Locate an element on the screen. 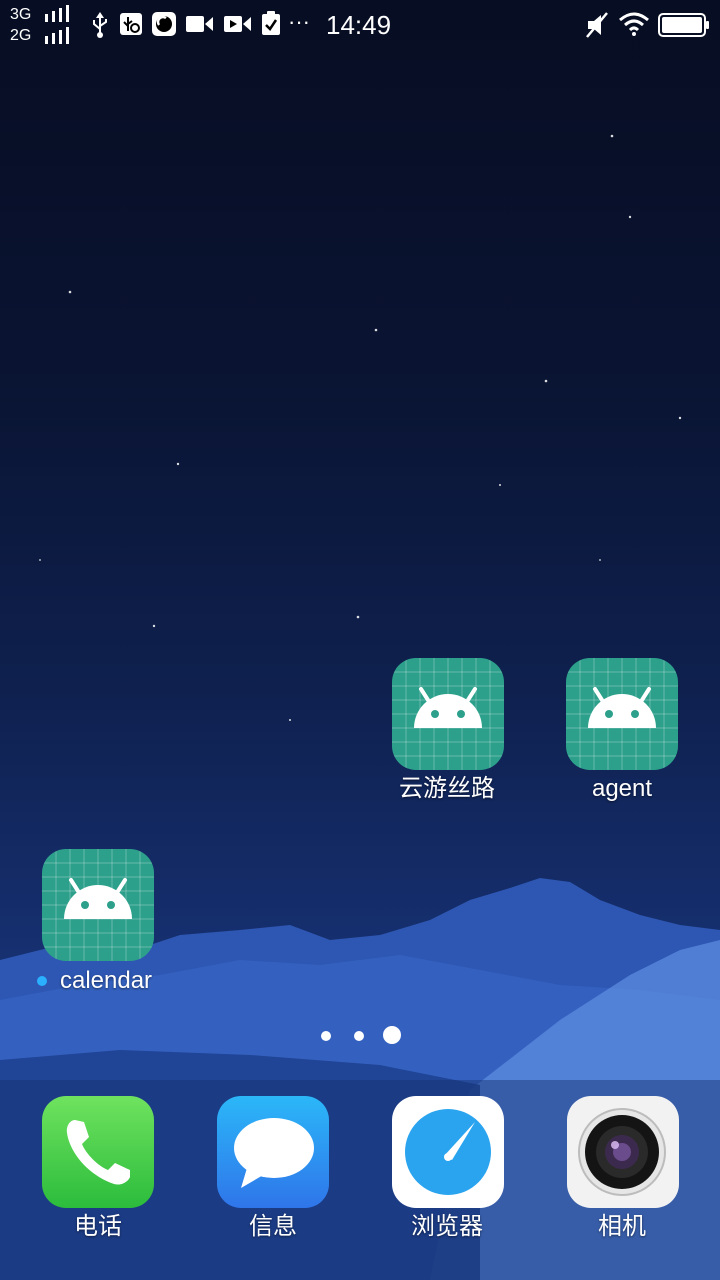  clipboard-check-icon is located at coordinates (271, 23).